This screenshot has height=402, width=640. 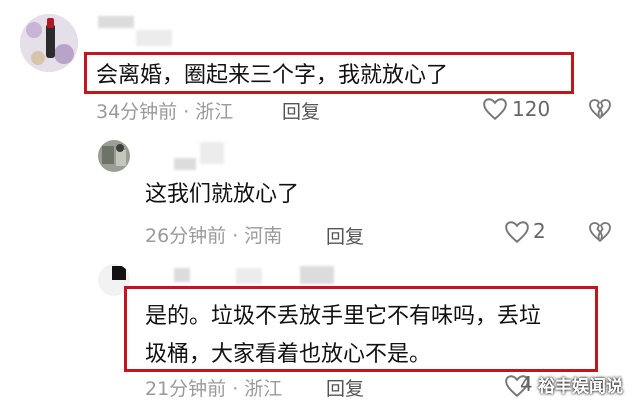 I want to click on comment-timestamp-location: 34分钟前 · 浙江, so click(x=165, y=112).